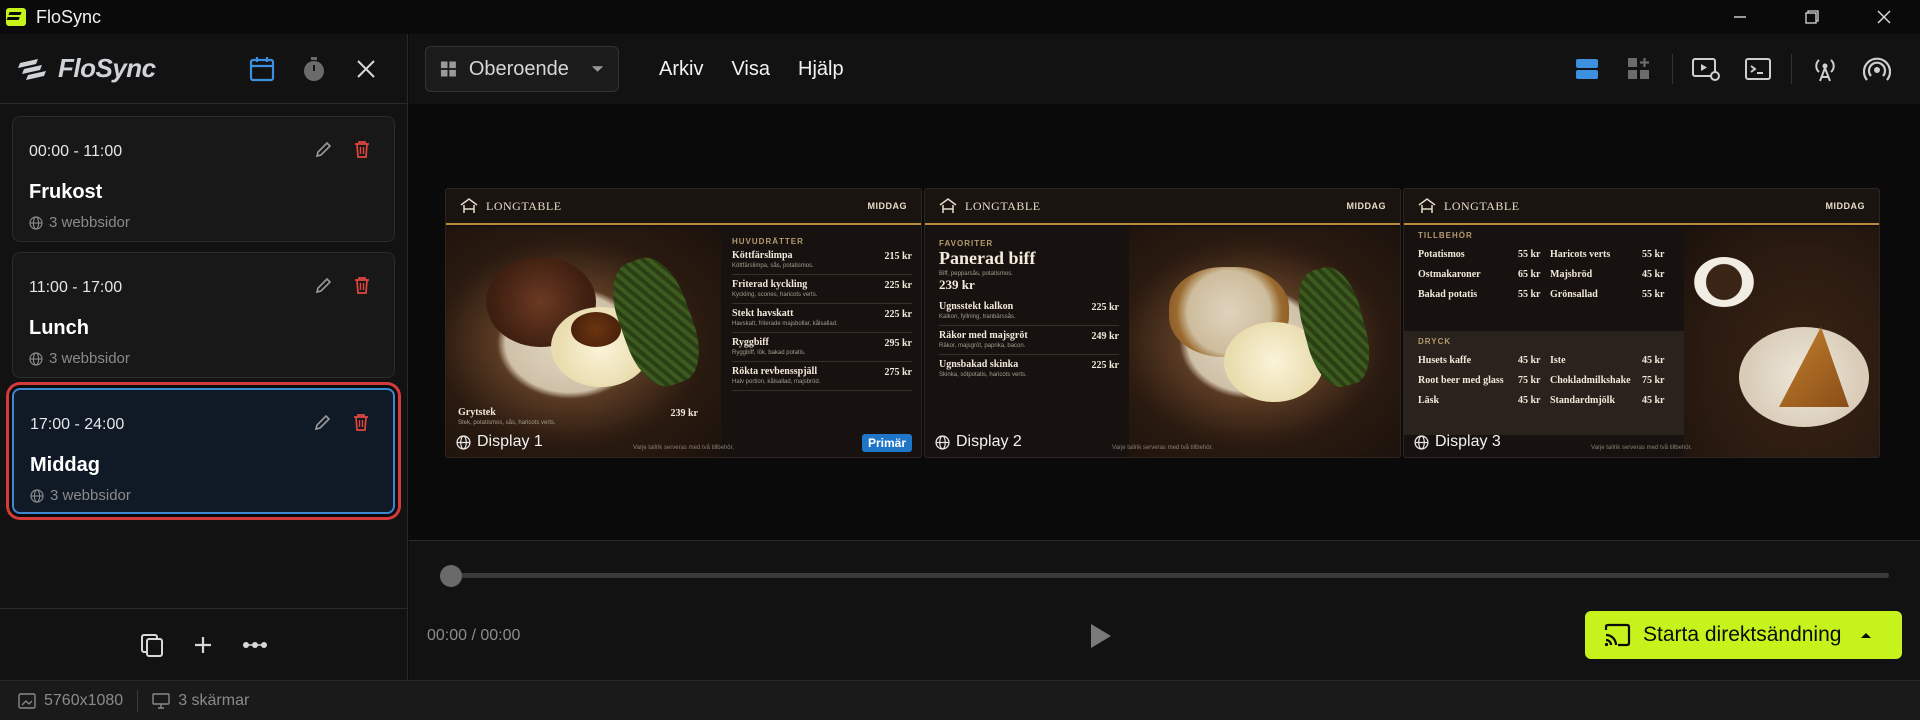 The height and width of the screenshot is (720, 1920). I want to click on signal-icon, so click(1877, 69).